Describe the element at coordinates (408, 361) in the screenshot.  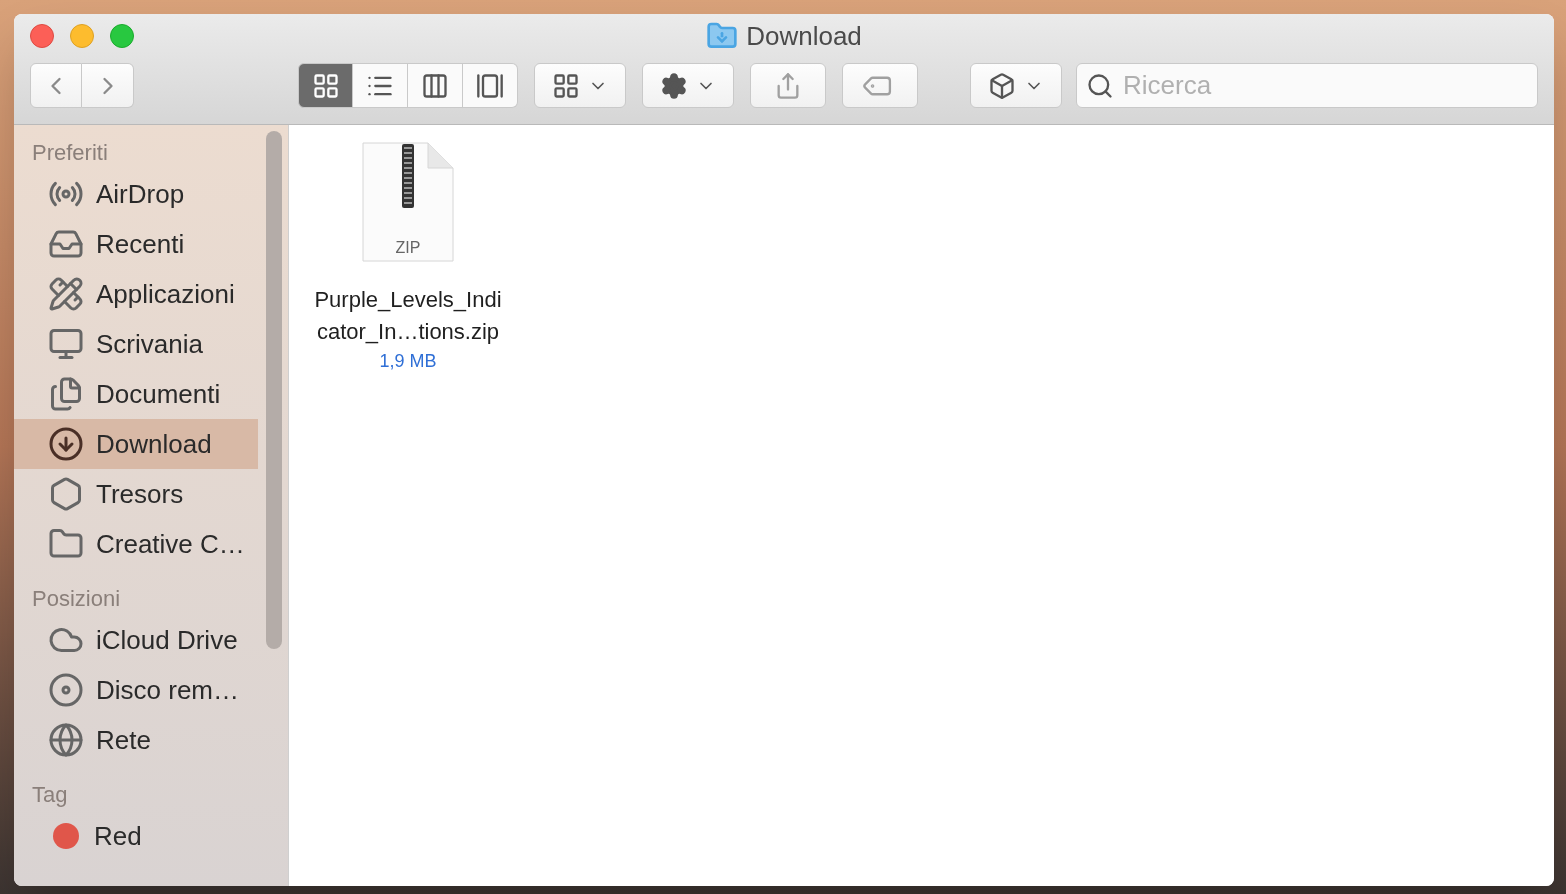
I see `file-size: 1,9 MB` at that location.